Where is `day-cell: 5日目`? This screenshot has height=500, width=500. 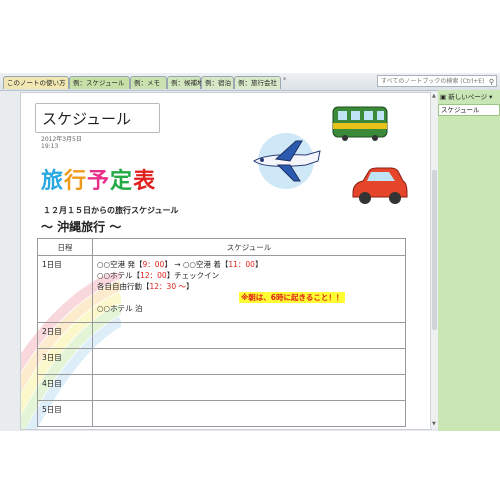 day-cell: 5日目 is located at coordinates (65, 413).